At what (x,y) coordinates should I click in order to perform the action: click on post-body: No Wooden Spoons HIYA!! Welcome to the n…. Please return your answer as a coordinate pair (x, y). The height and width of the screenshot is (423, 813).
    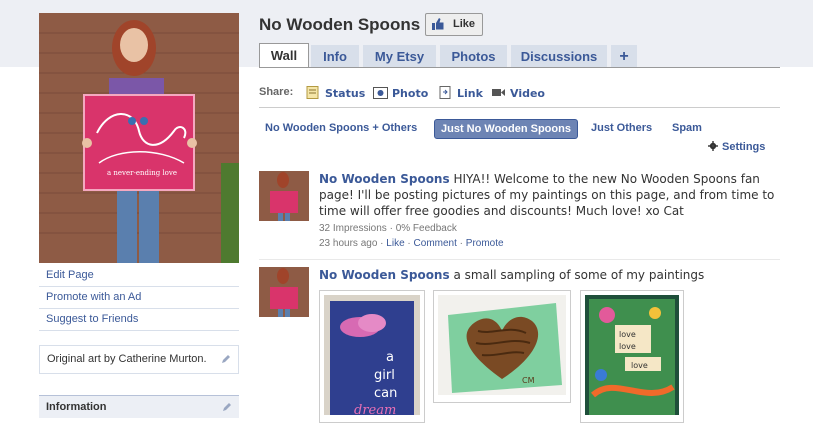
    Looking at the image, I should click on (549, 211).